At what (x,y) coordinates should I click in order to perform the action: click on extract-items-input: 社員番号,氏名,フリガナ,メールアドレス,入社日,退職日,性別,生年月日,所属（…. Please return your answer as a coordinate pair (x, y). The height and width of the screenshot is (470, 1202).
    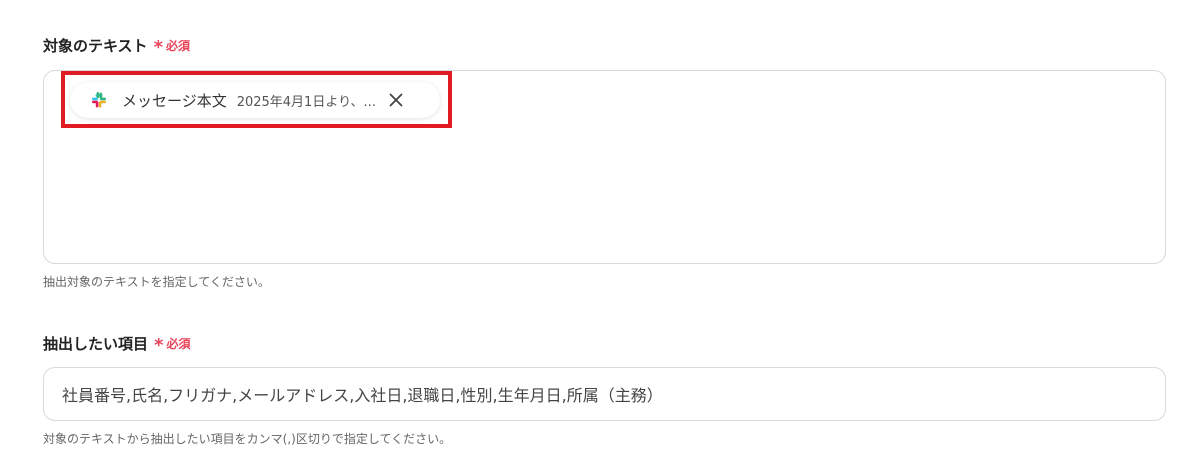
    Looking at the image, I should click on (604, 394).